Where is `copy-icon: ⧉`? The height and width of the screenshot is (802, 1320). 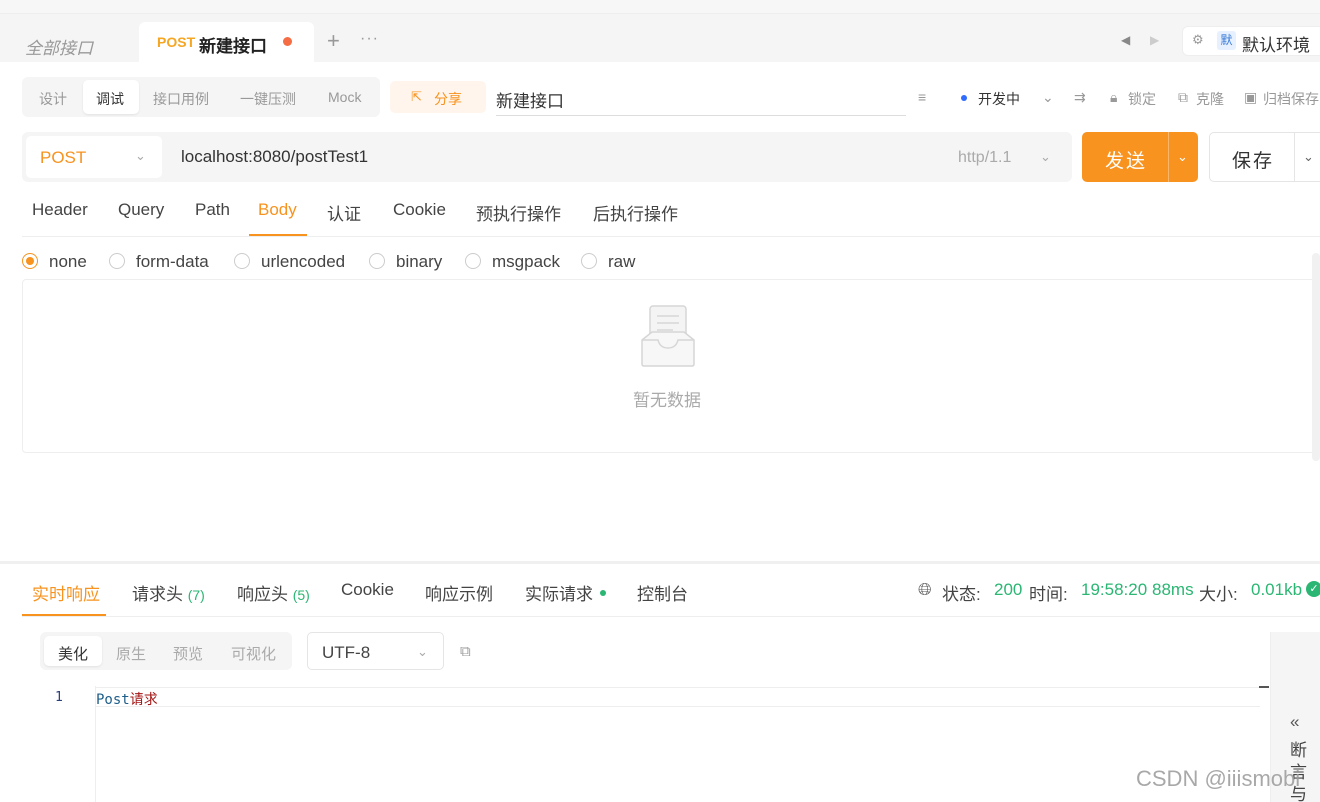
copy-icon: ⧉ is located at coordinates (465, 651).